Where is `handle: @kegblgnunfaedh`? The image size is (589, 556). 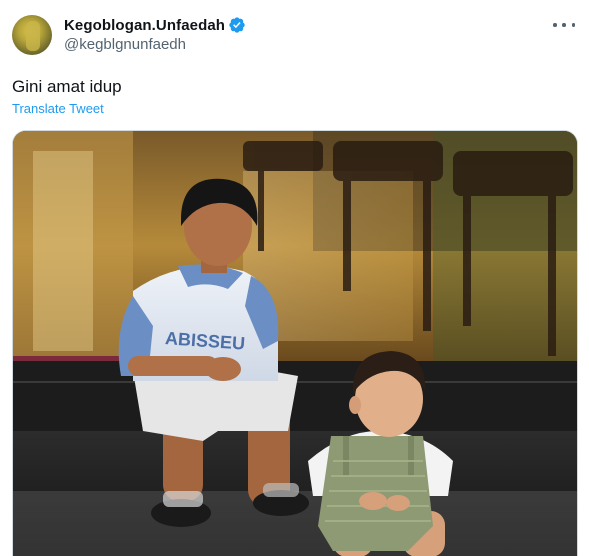
handle: @kegblgnunfaedh is located at coordinates (125, 44).